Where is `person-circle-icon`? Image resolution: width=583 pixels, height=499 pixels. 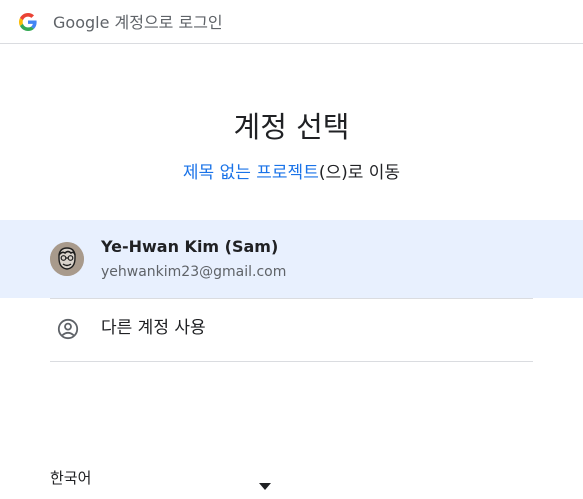 person-circle-icon is located at coordinates (68, 329).